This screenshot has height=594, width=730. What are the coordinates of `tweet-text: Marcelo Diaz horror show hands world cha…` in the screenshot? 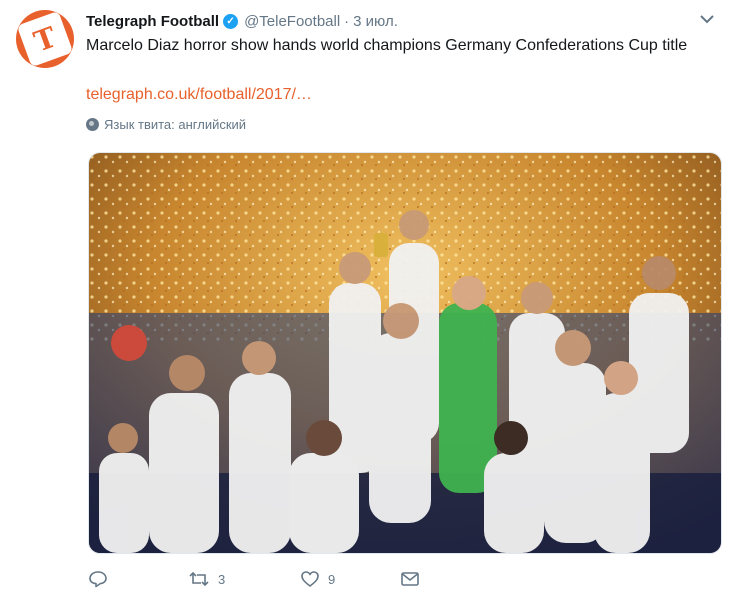 It's located at (387, 45).